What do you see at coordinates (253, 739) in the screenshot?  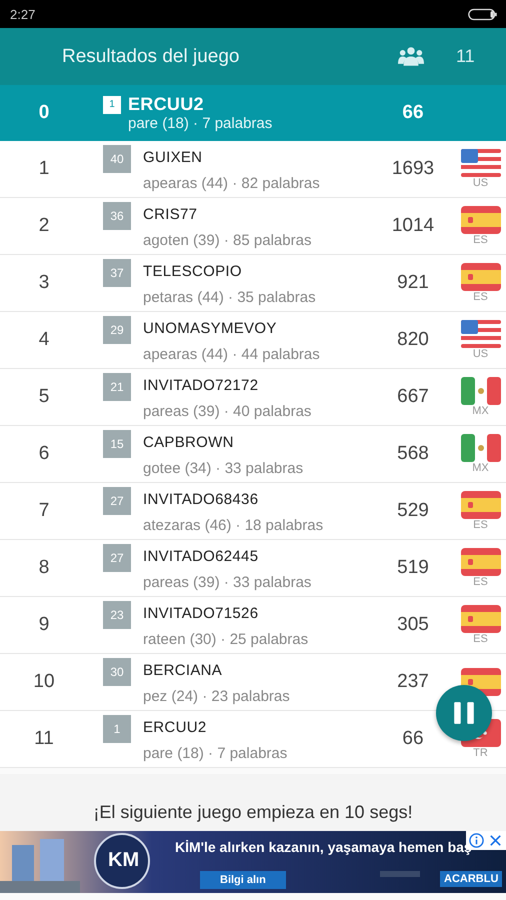 I see `player-row: 11 1 ERCUU2 pare (18) · 7 palabras 66 TR` at bounding box center [253, 739].